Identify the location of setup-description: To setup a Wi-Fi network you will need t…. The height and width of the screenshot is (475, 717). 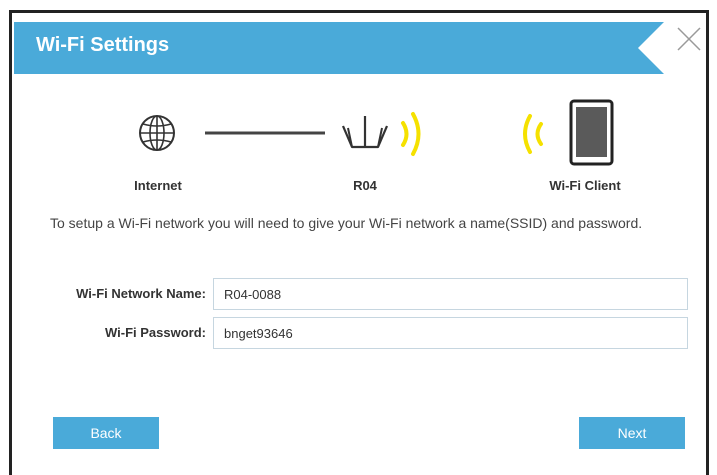
(346, 223).